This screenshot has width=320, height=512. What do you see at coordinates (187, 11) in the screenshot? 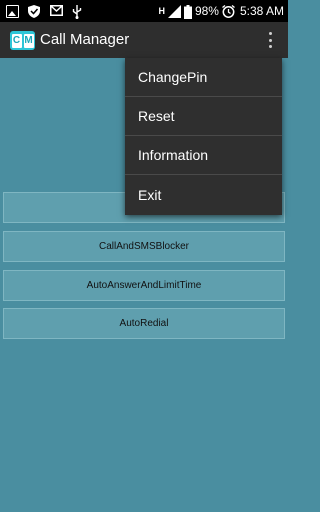
I see `battery-icon` at bounding box center [187, 11].